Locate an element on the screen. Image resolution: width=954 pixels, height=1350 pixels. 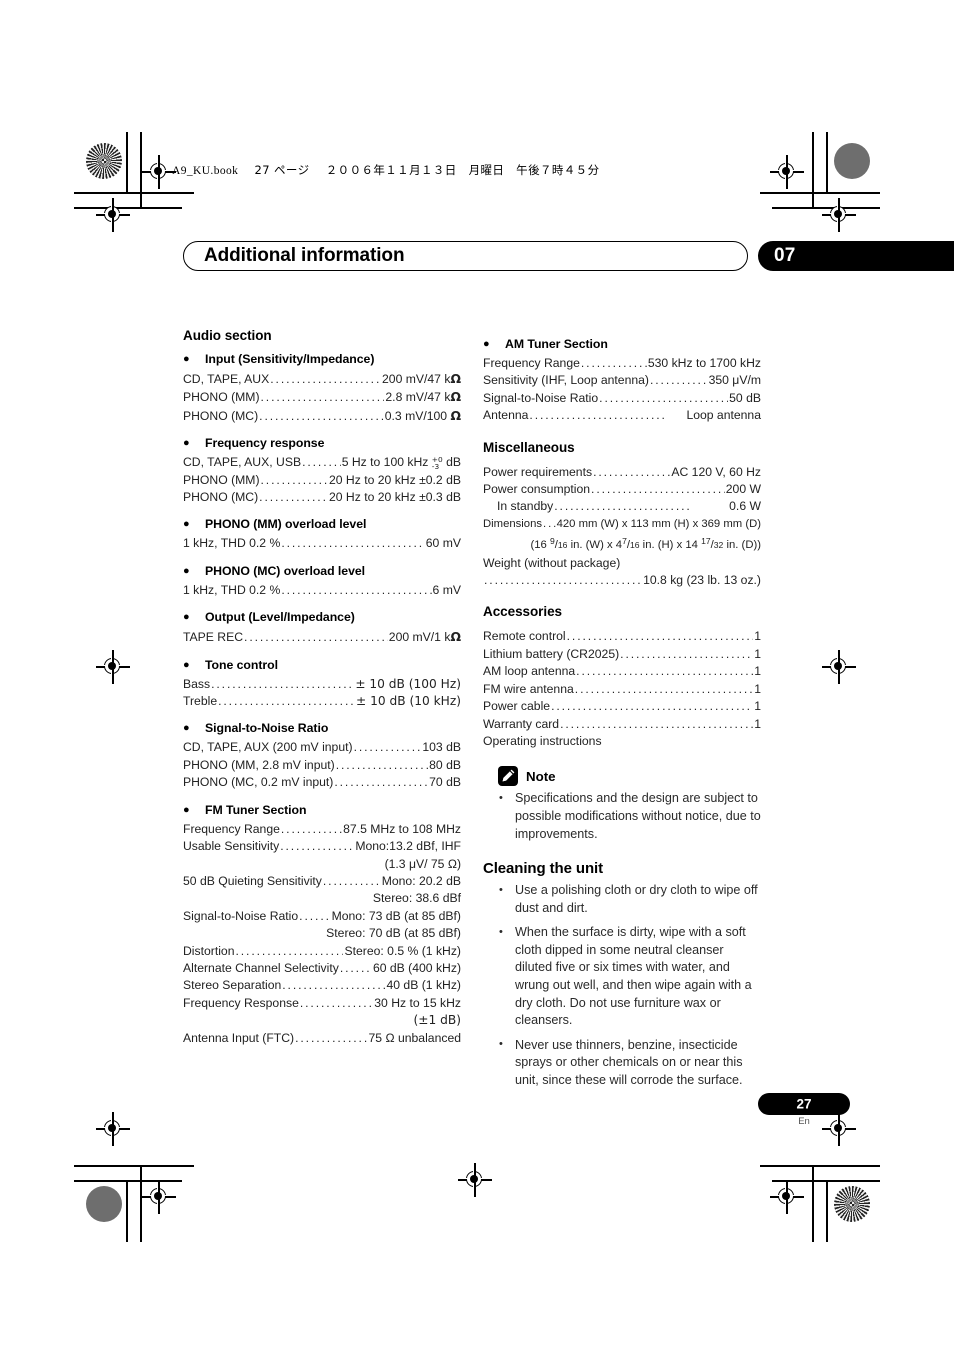
section-title-cleaning: Cleaning the unit is located at coordinates (543, 869).